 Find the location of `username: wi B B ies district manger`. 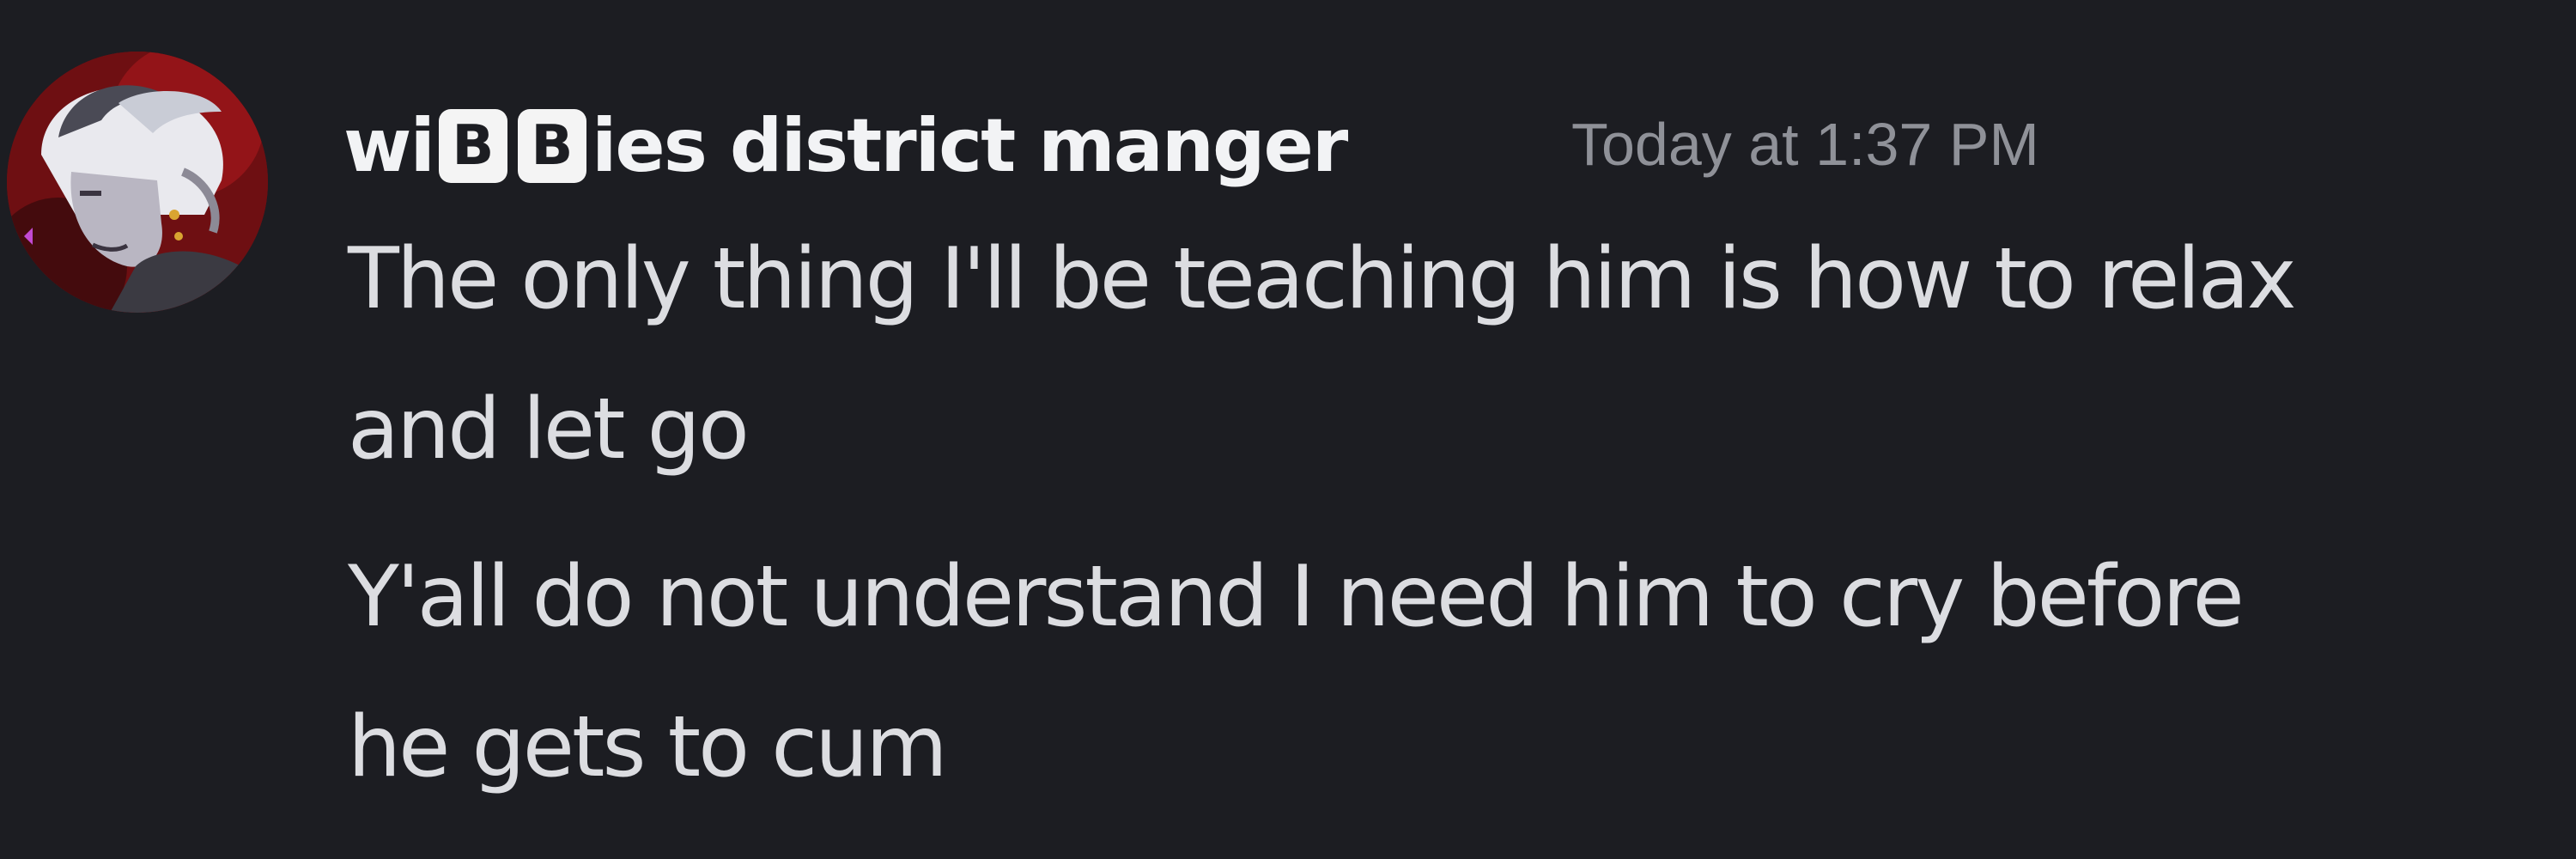

username: wi B B ies district manger is located at coordinates (845, 146).